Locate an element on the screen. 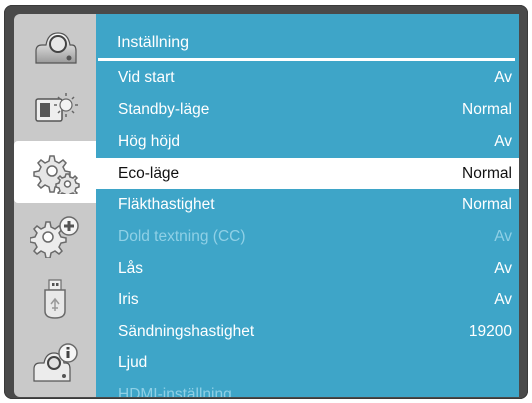 The width and height of the screenshot is (532, 403). menu-item: Lås Av is located at coordinates (307, 268).